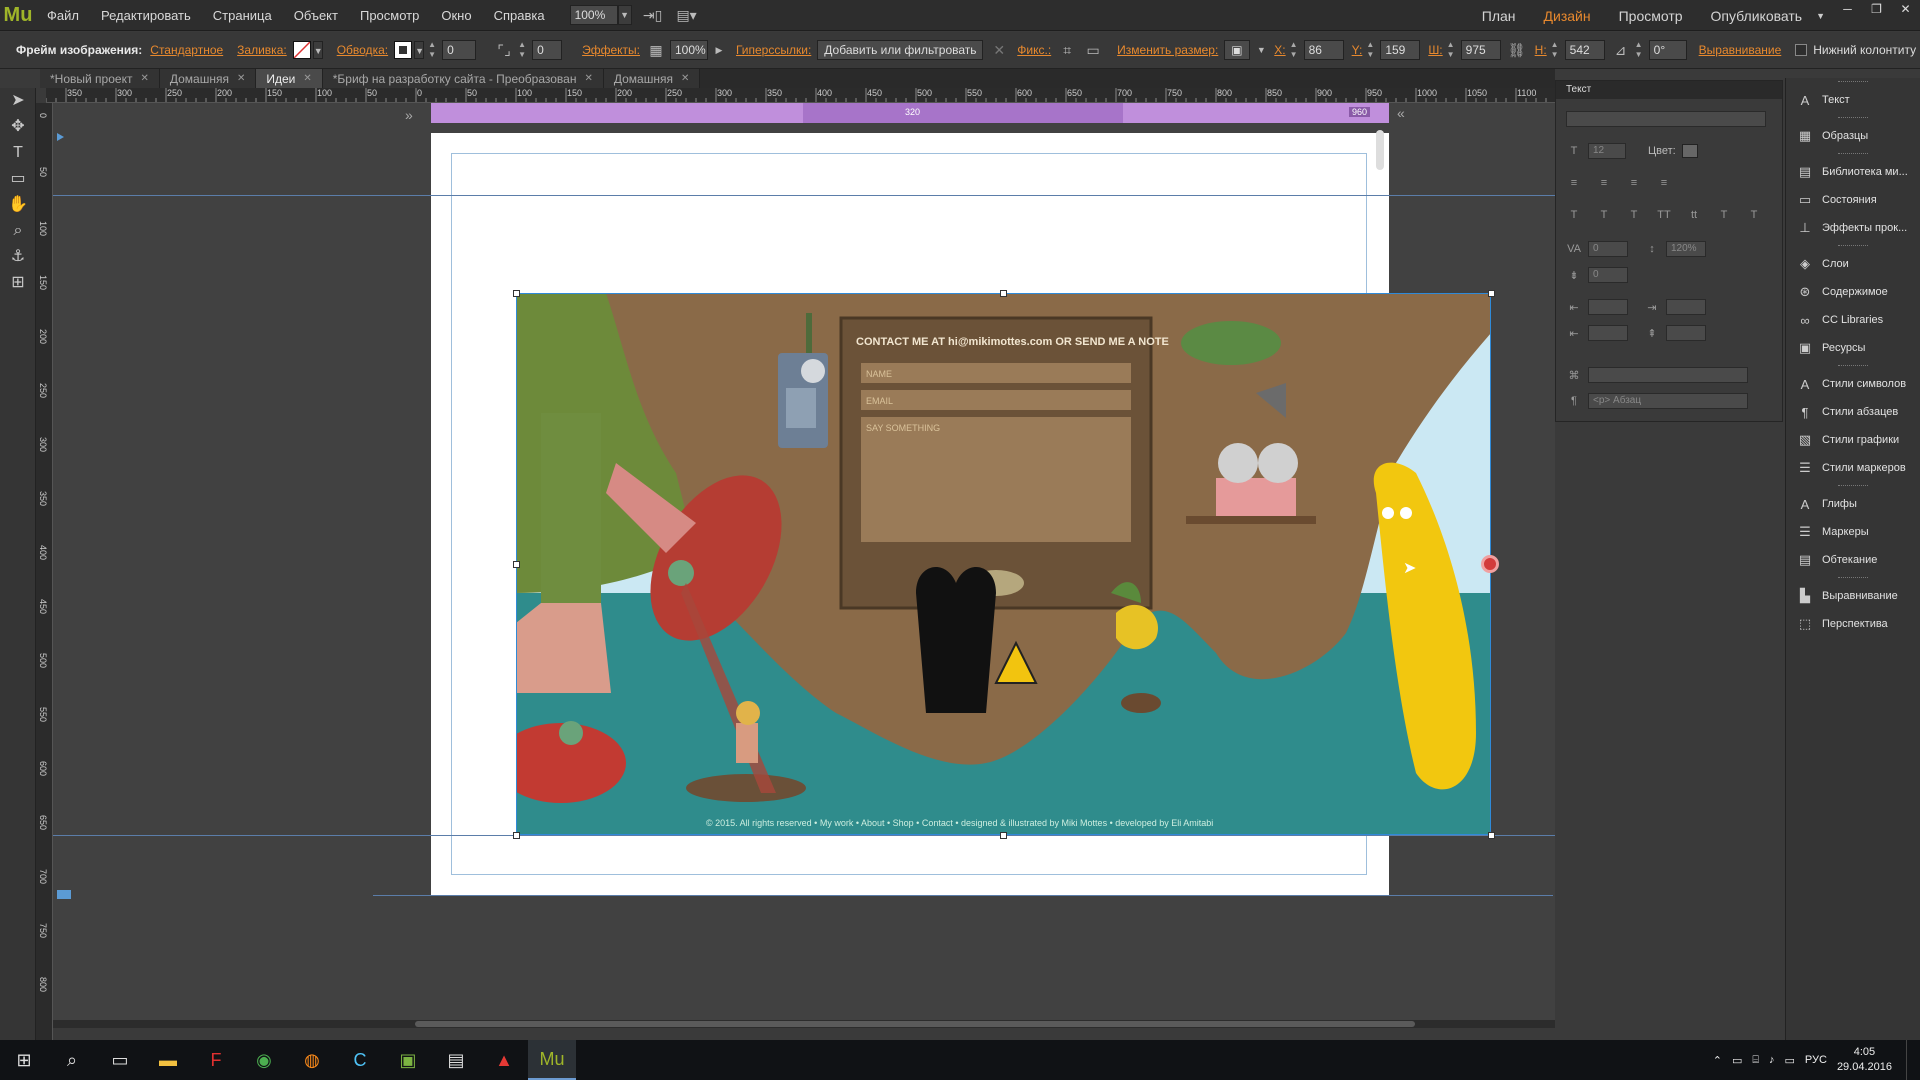 The height and width of the screenshot is (1080, 1920). I want to click on stroke-dropdown-icon: ▼, so click(419, 50).